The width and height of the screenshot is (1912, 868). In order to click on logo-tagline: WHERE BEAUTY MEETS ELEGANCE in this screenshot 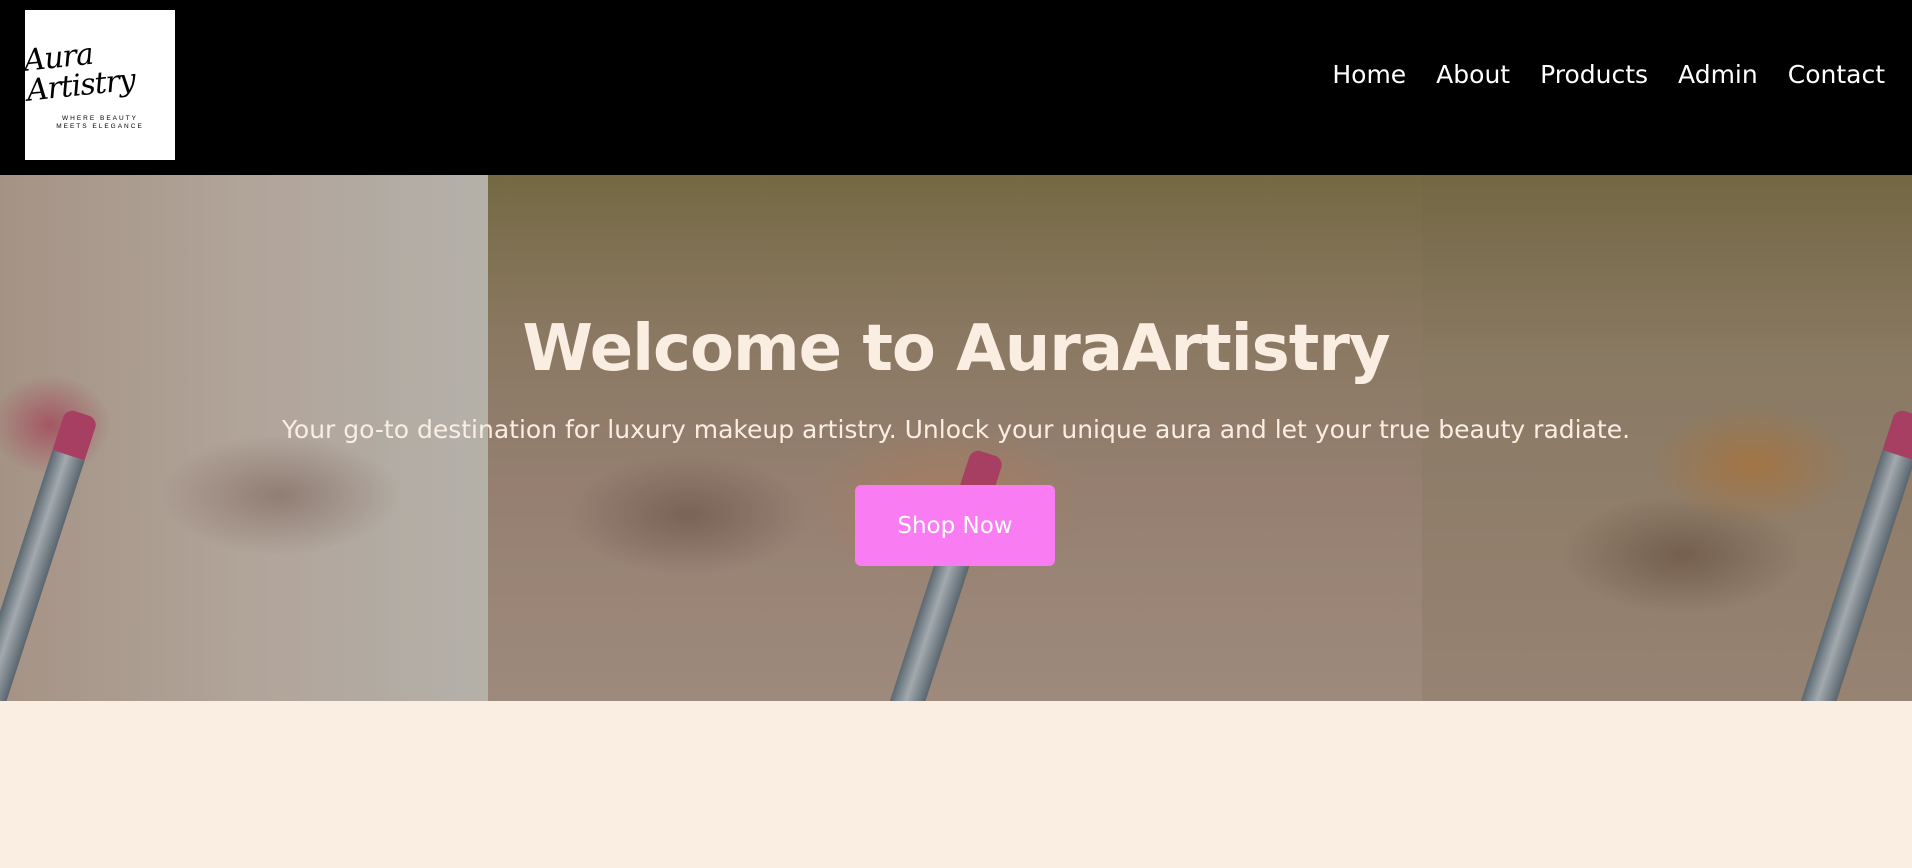, I will do `click(100, 122)`.